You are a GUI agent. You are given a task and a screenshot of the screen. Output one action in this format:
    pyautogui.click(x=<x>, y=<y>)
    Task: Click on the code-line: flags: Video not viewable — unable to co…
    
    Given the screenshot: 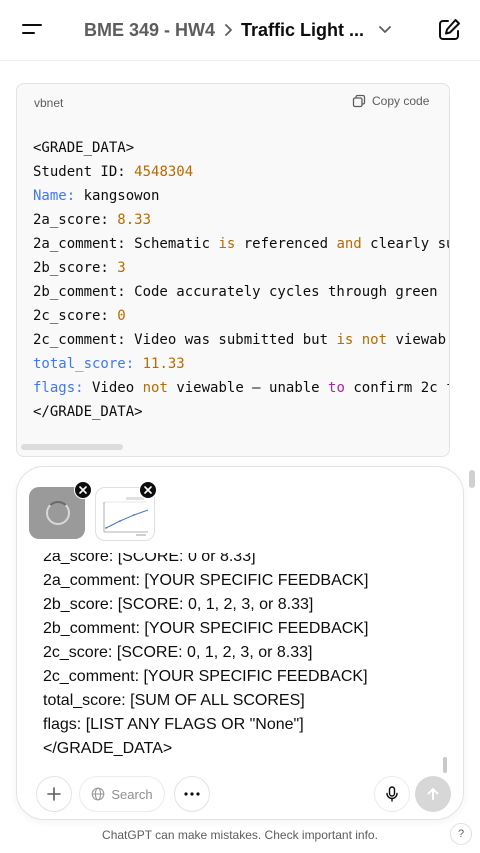 What is the action you would take?
    pyautogui.click(x=241, y=388)
    